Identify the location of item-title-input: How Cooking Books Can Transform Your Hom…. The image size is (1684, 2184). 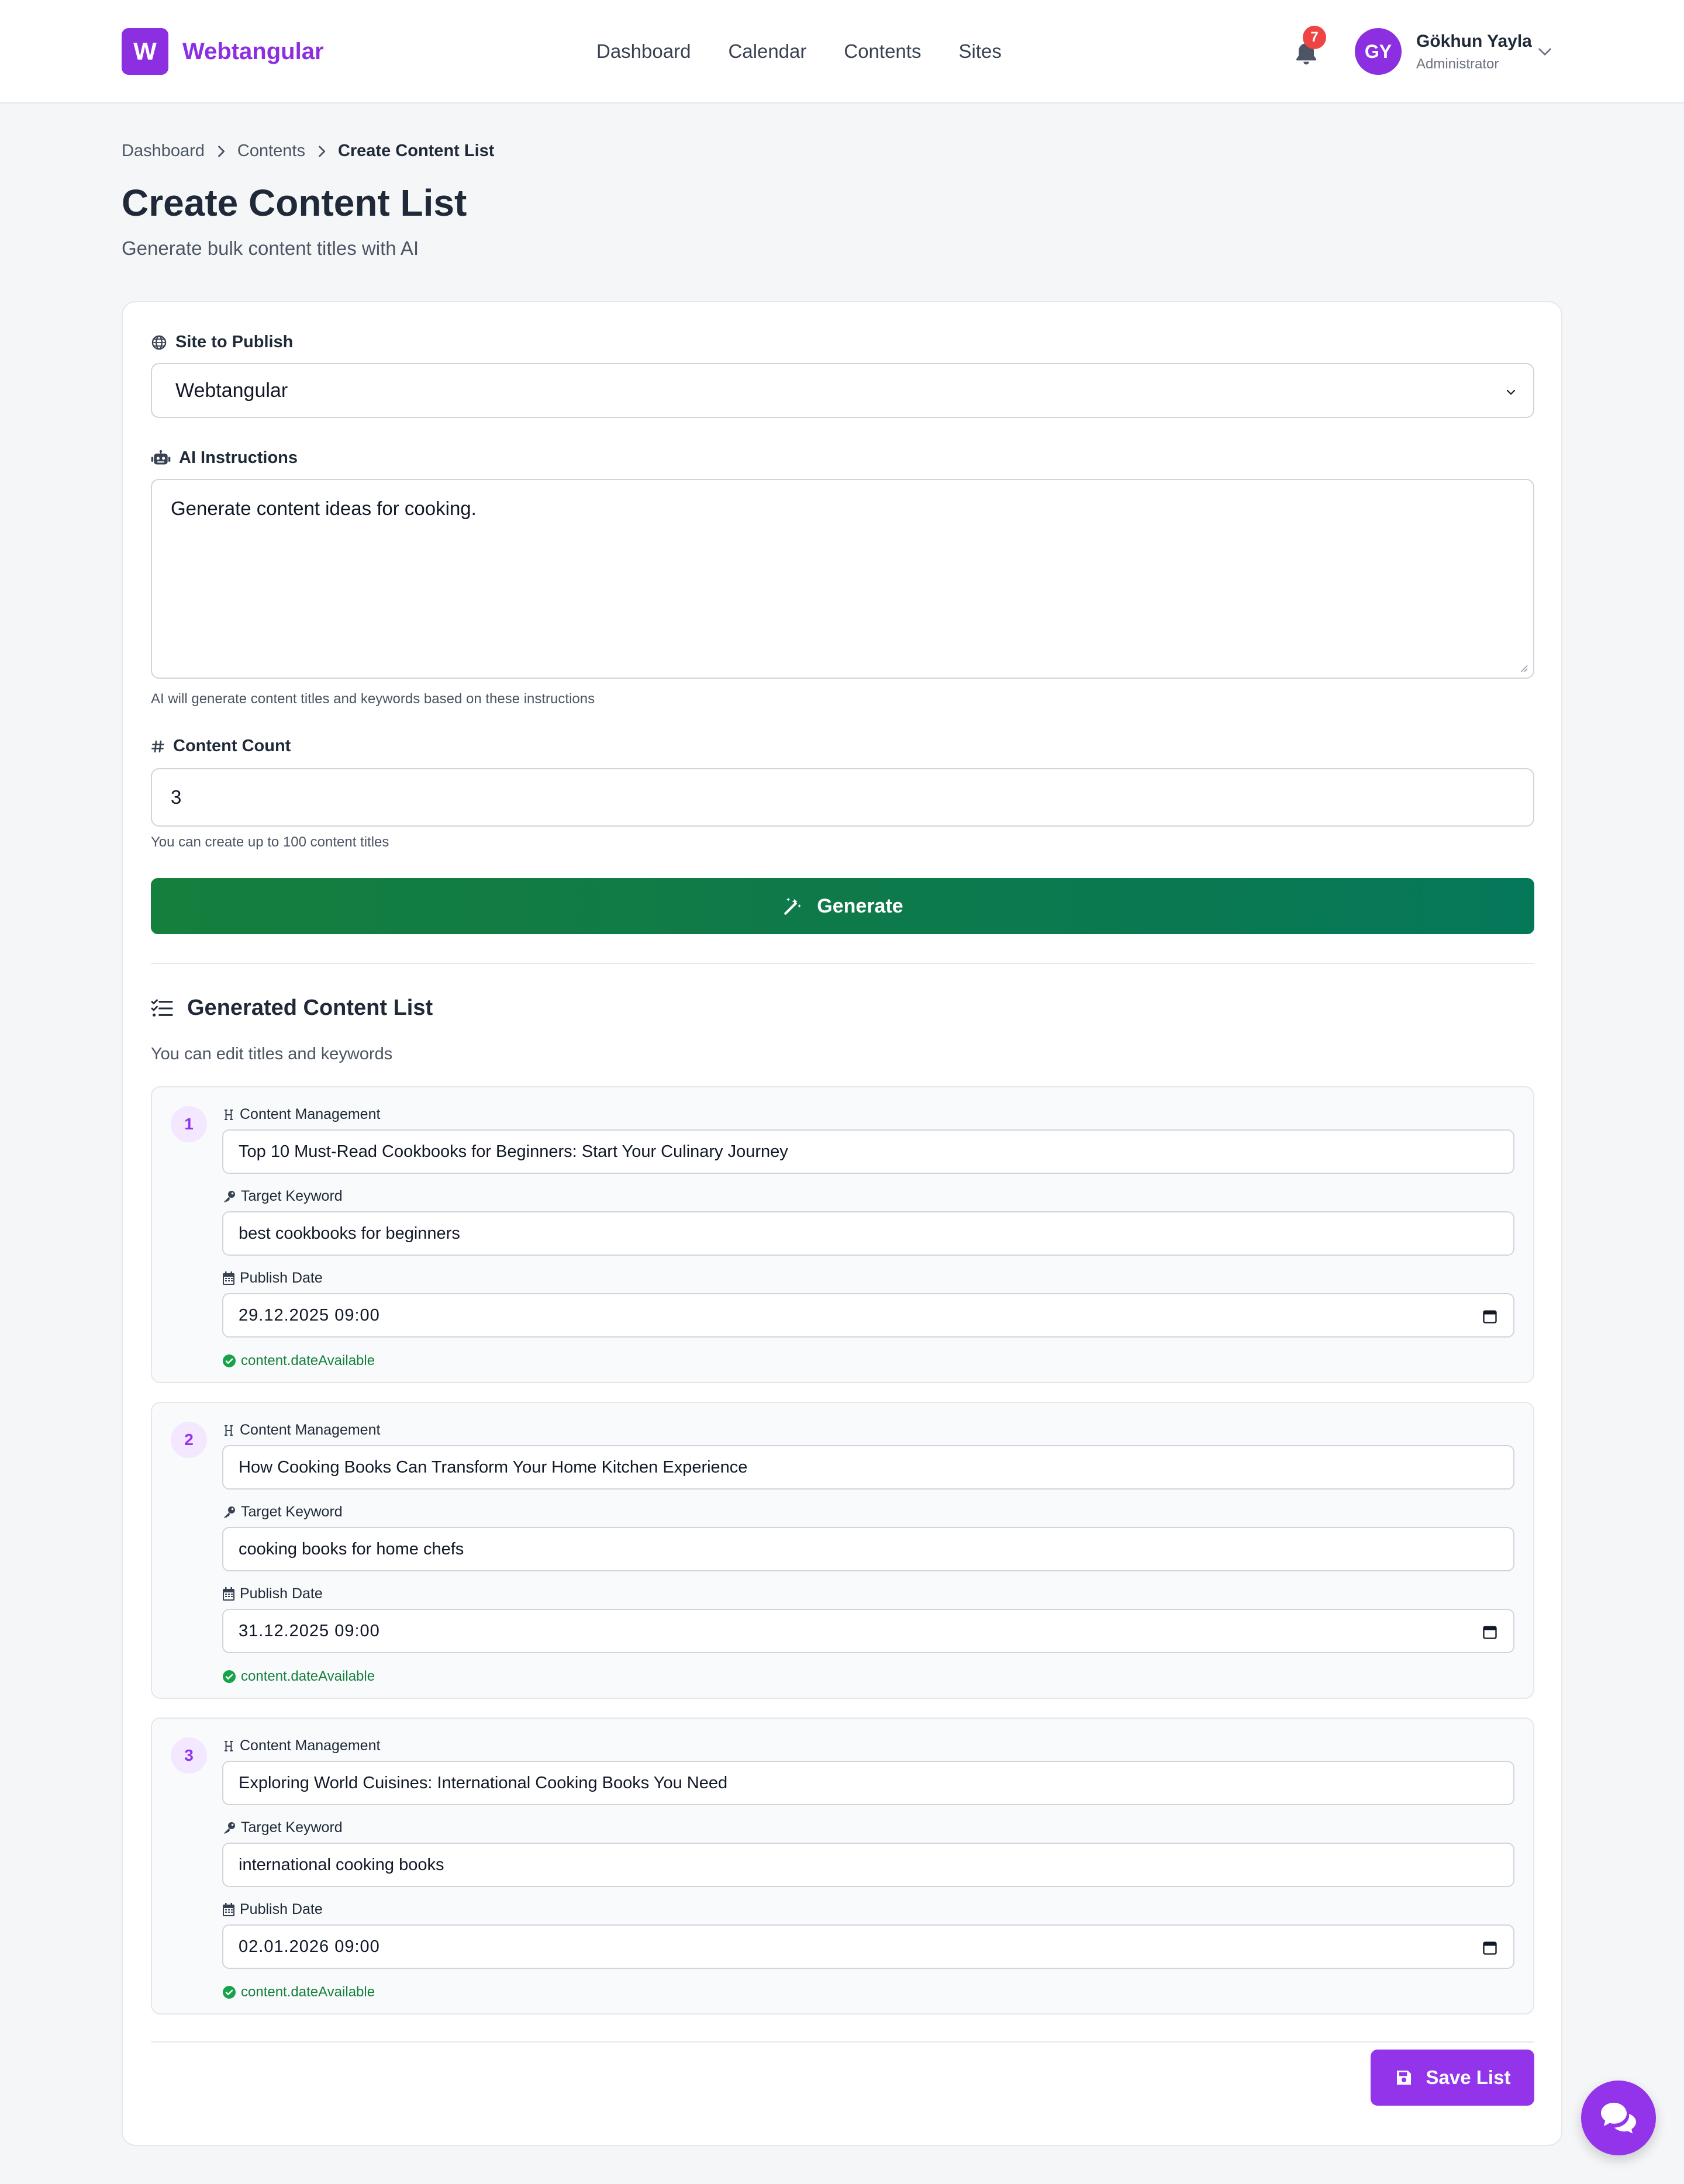
(868, 1467).